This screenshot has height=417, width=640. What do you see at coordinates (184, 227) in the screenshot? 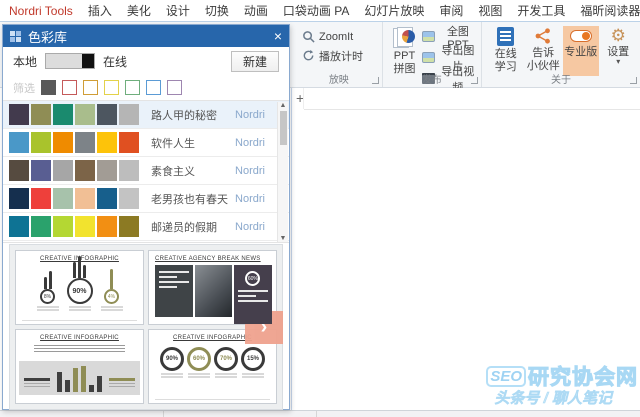
I see `palette-name: 邮递员的假期` at bounding box center [184, 227].